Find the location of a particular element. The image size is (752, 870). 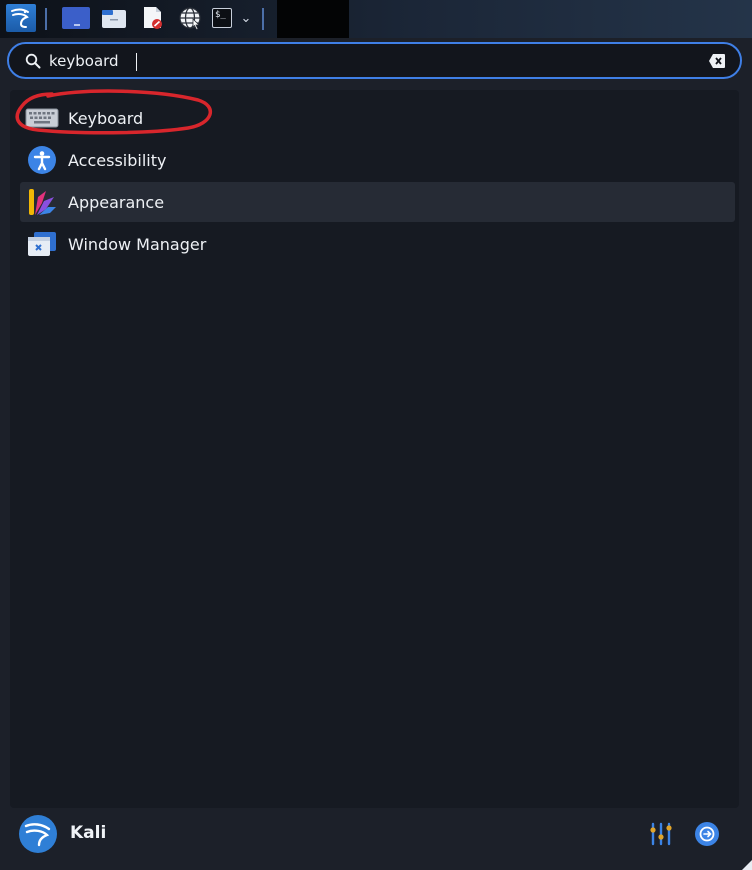

text-editor-icon is located at coordinates (153, 18).